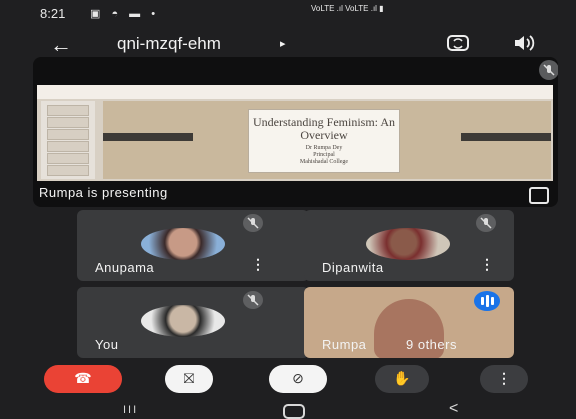 The height and width of the screenshot is (419, 576). I want to click on slide-title: Understanding Feminism: An Overview, so click(324, 128).